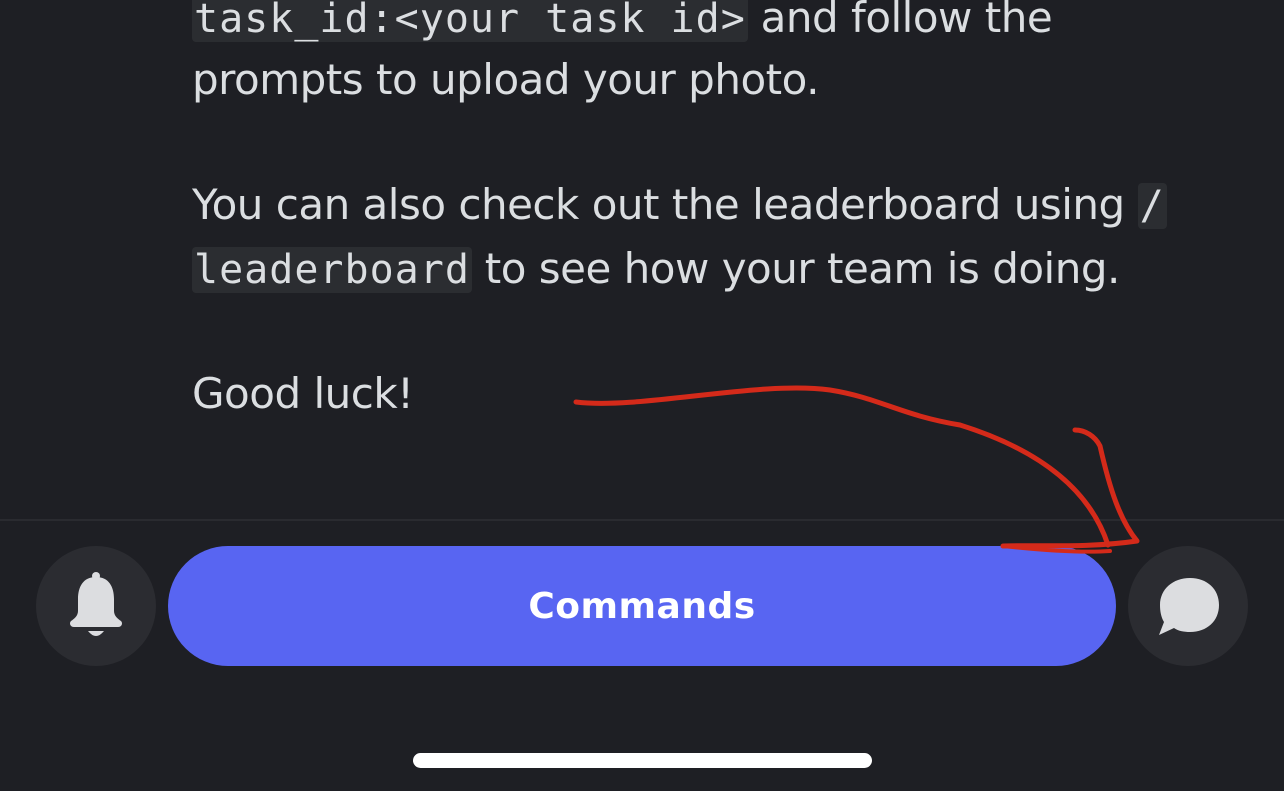  I want to click on home-indicator, so click(642, 760).